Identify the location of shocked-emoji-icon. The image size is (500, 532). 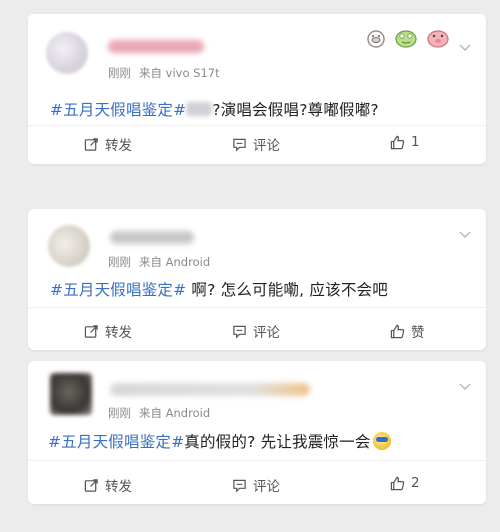
(381, 441).